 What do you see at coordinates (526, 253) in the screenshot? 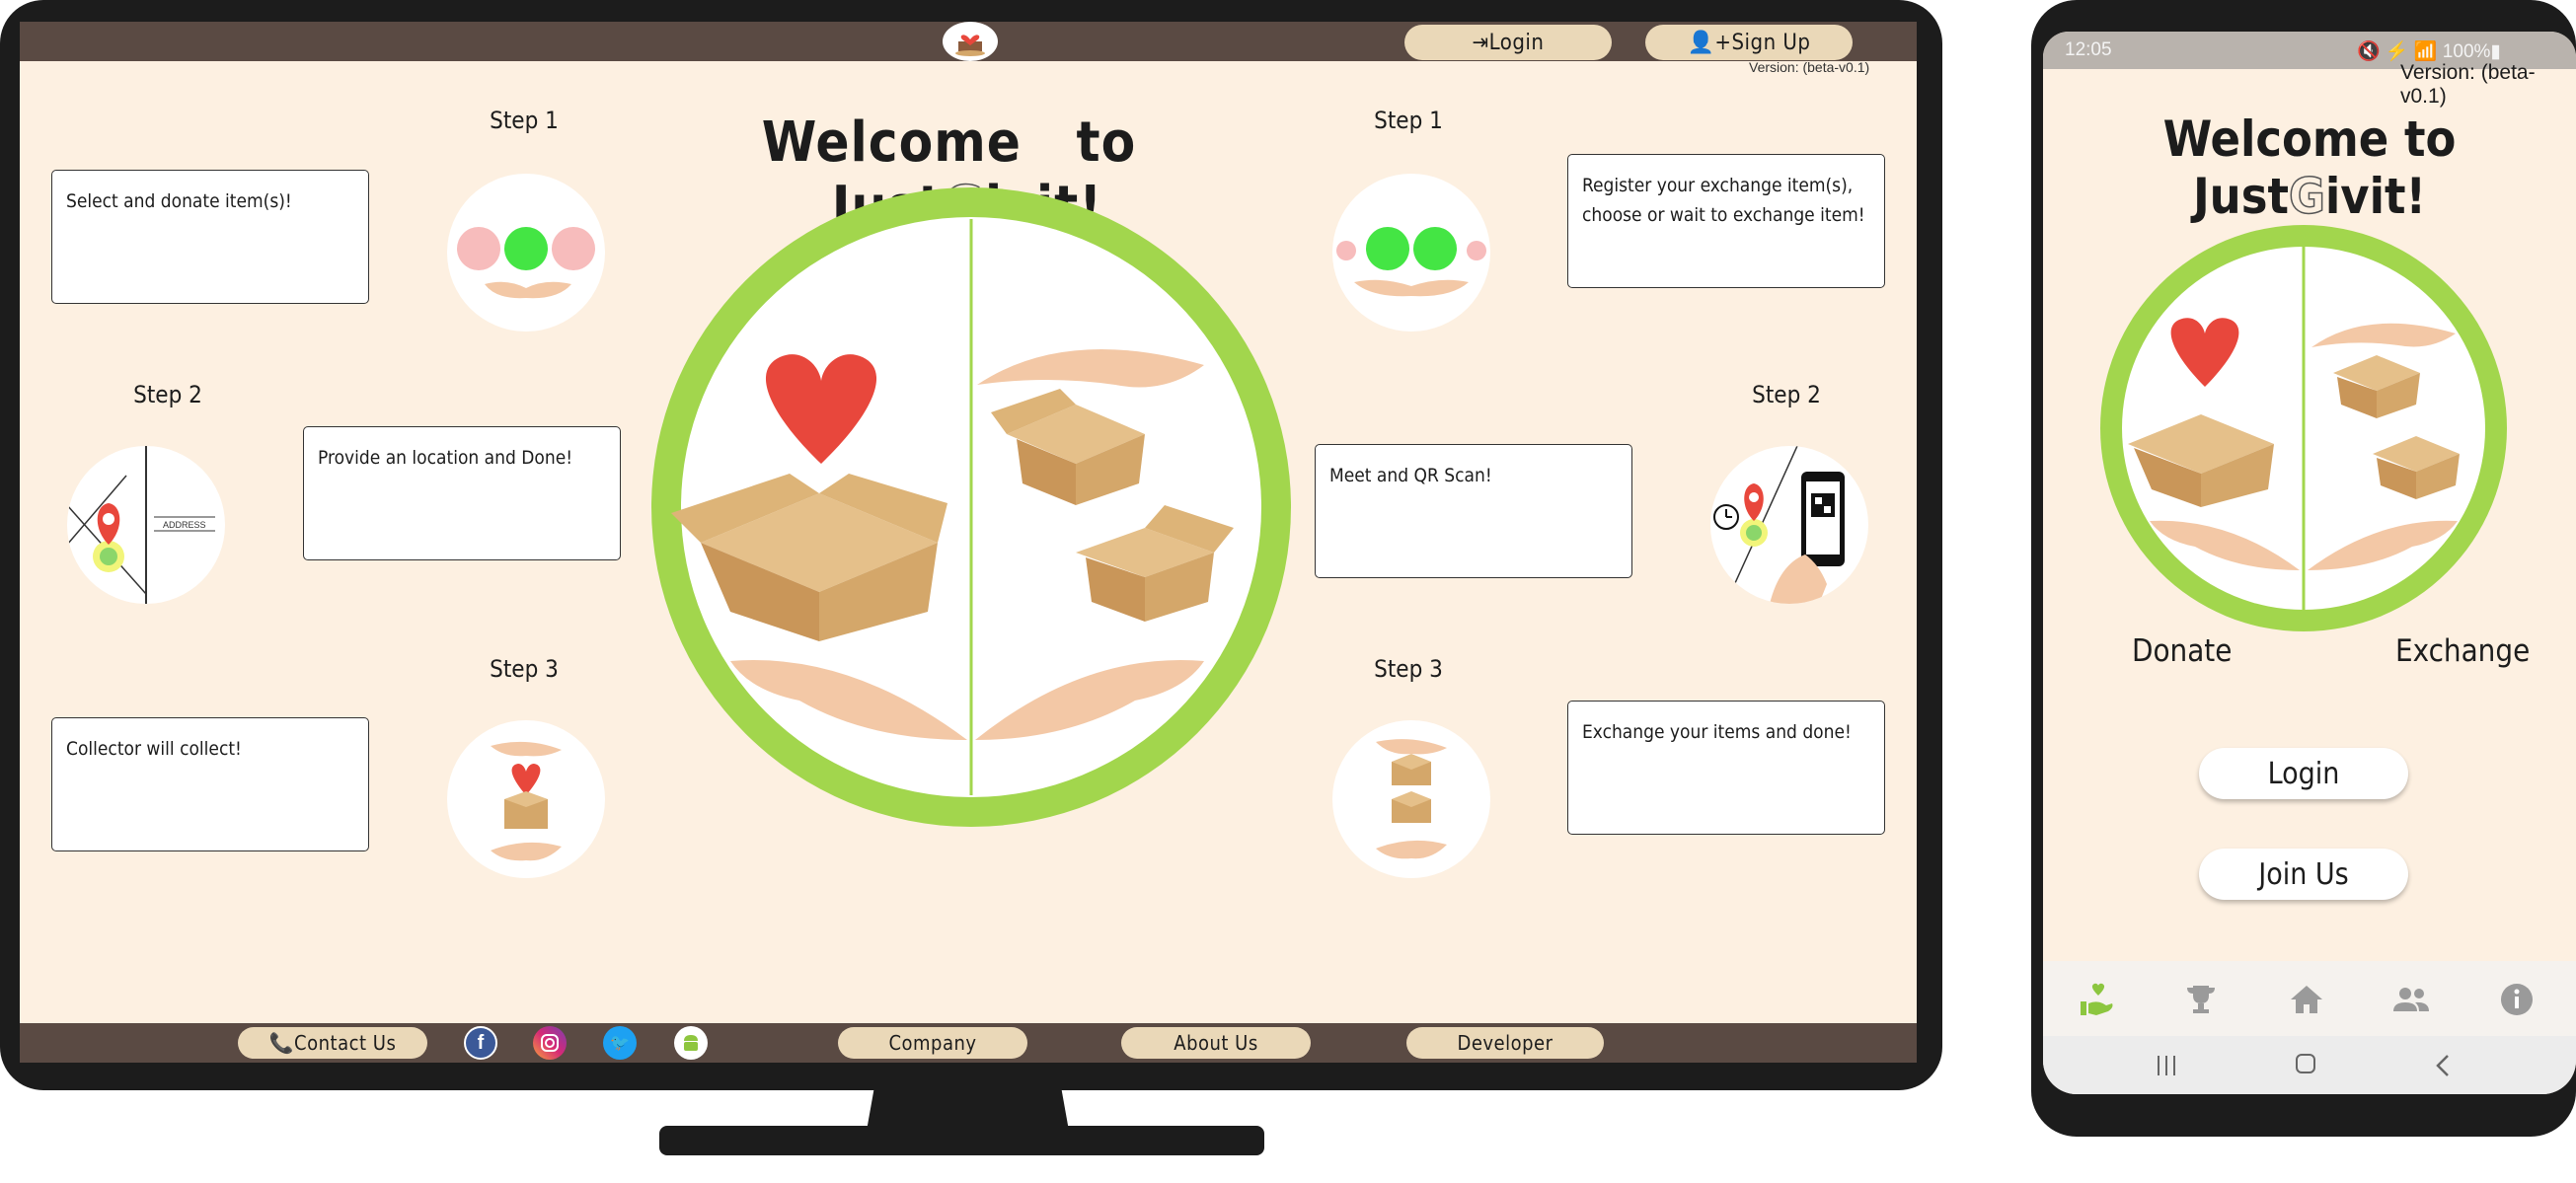
I see `donate-step1-icon` at bounding box center [526, 253].